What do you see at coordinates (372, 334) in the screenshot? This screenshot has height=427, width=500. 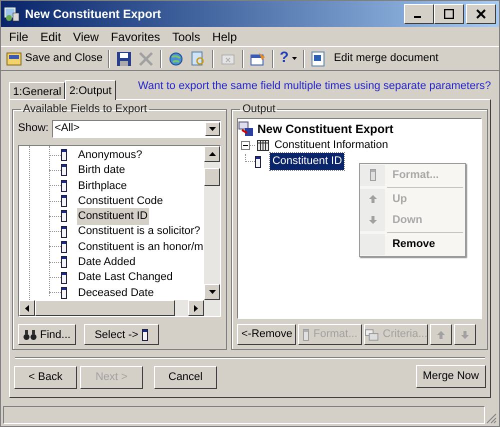 I see `windows-icon` at bounding box center [372, 334].